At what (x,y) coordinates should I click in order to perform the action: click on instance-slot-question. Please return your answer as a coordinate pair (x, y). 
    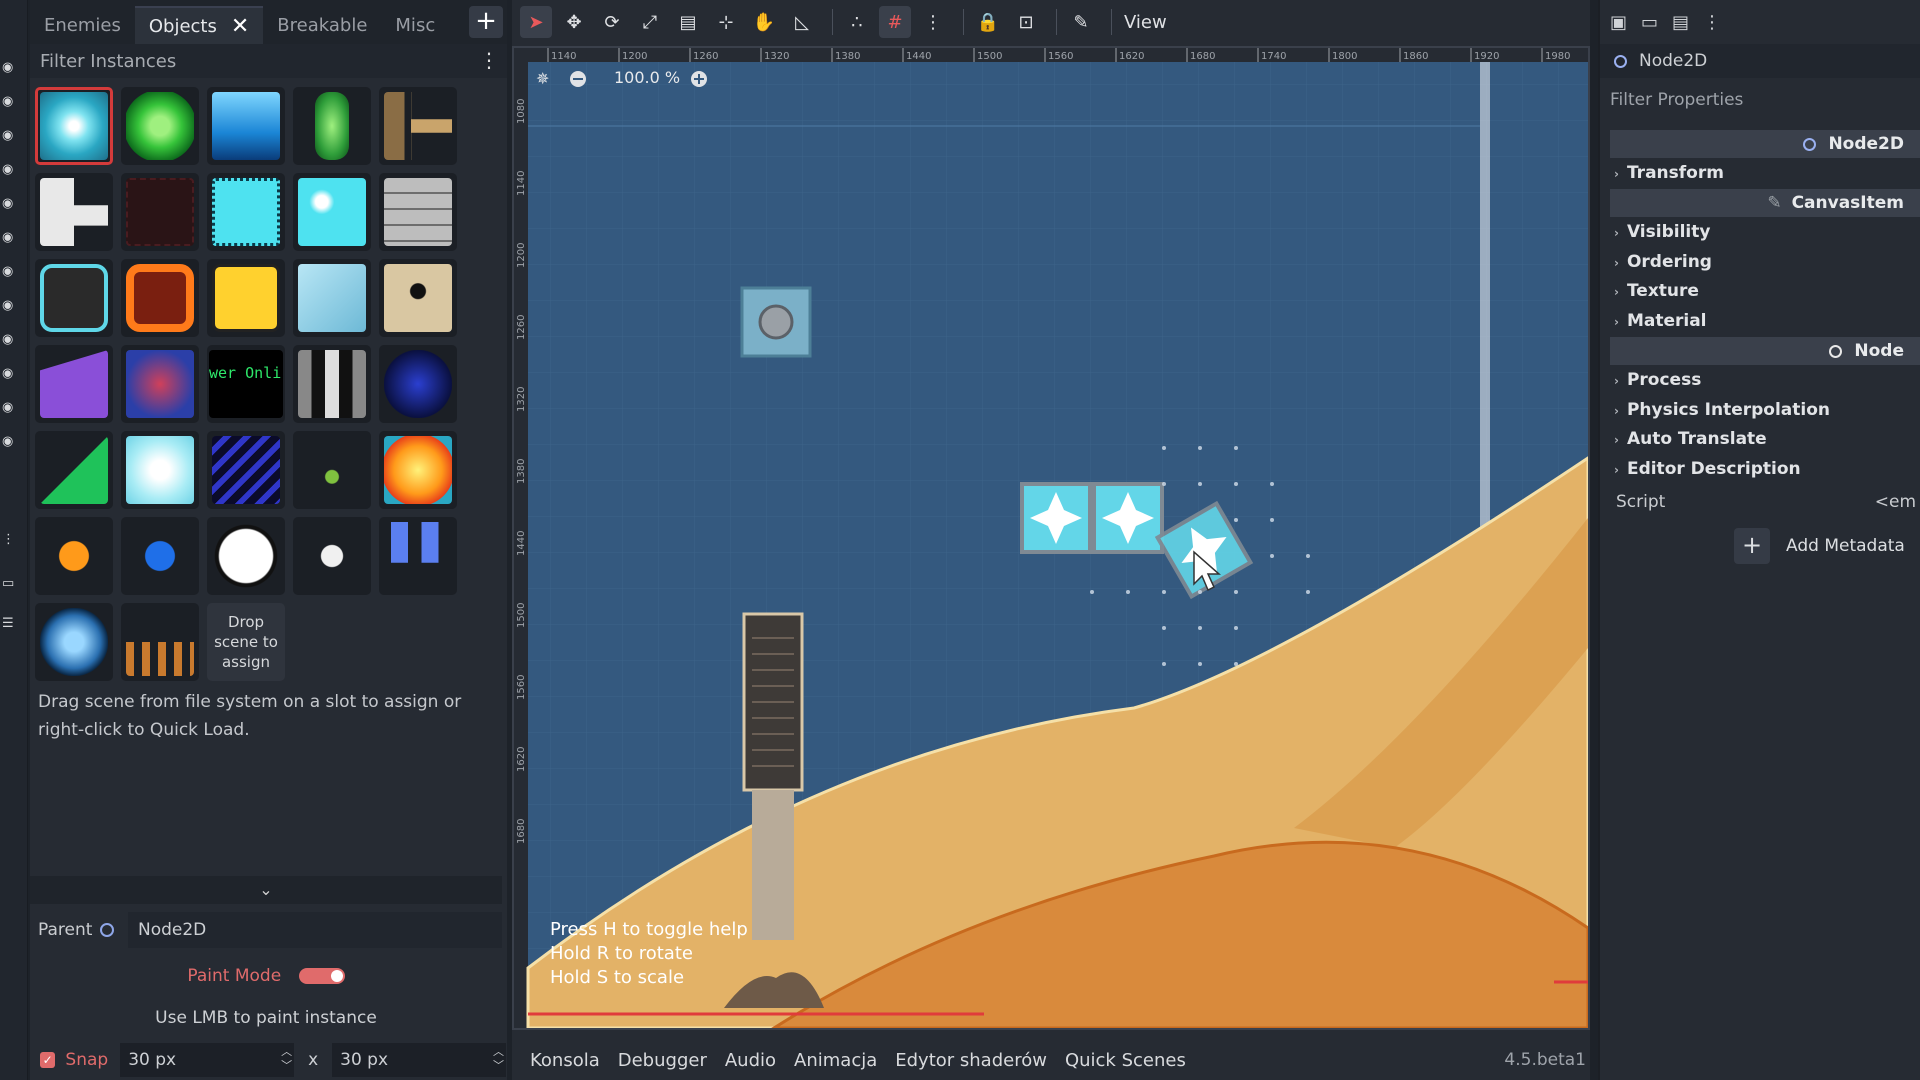
    Looking at the image, I should click on (74, 556).